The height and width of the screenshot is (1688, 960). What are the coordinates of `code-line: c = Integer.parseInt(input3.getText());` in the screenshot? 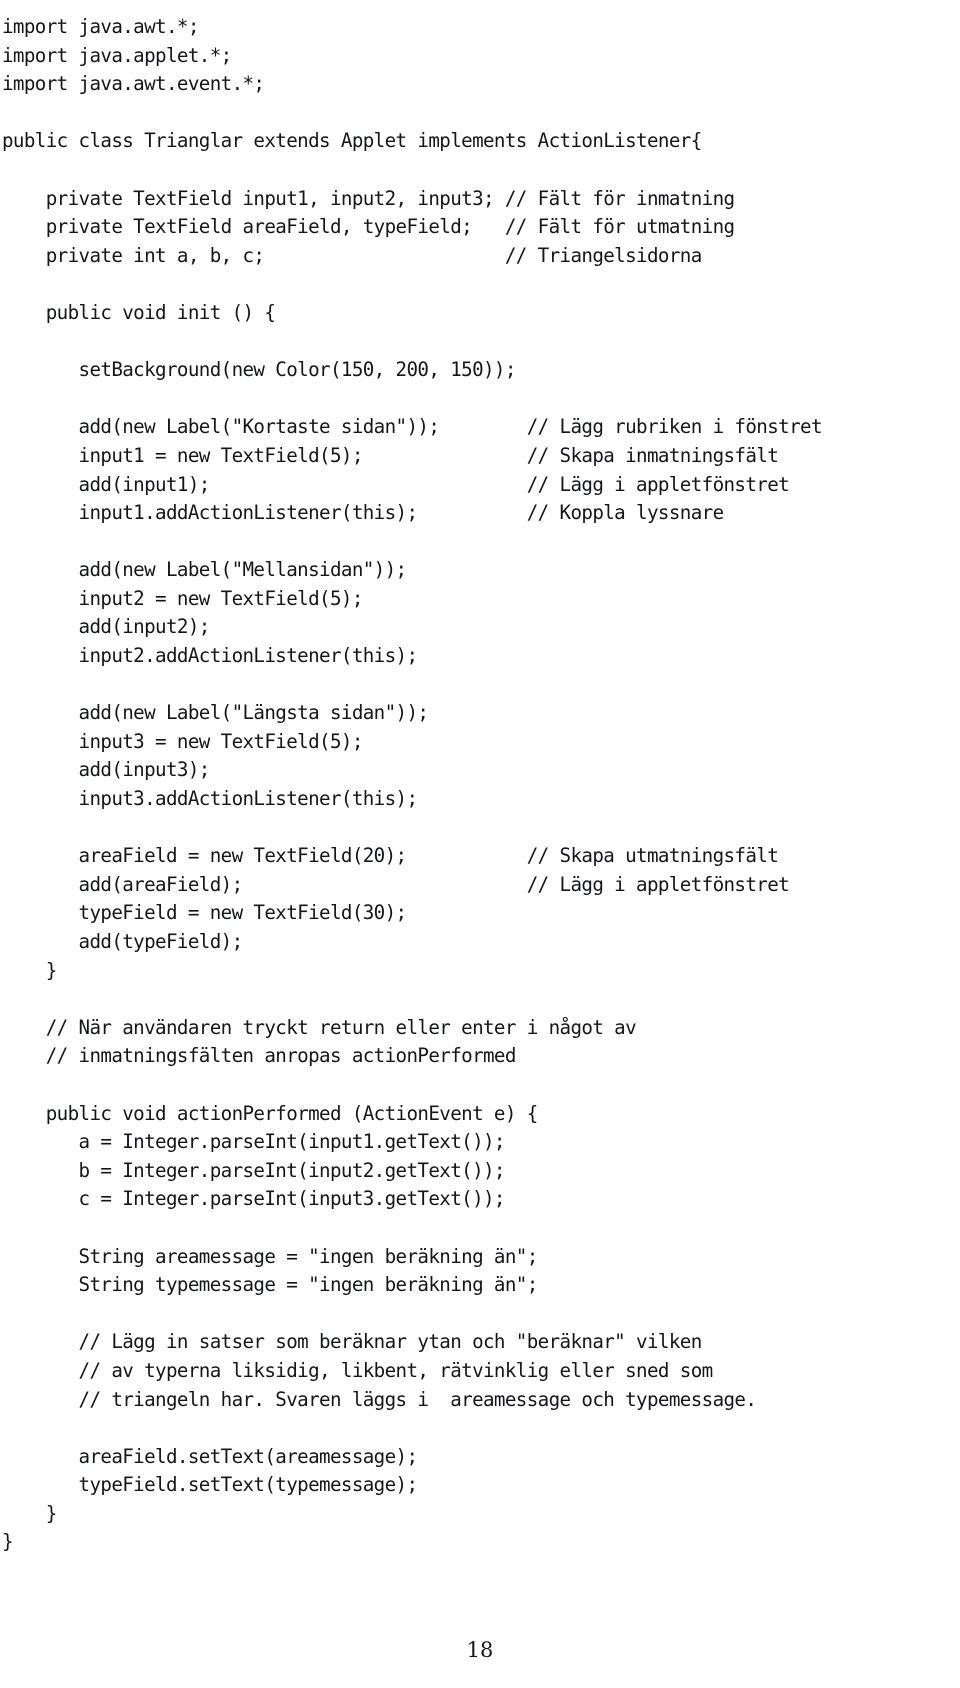 It's located at (254, 1199).